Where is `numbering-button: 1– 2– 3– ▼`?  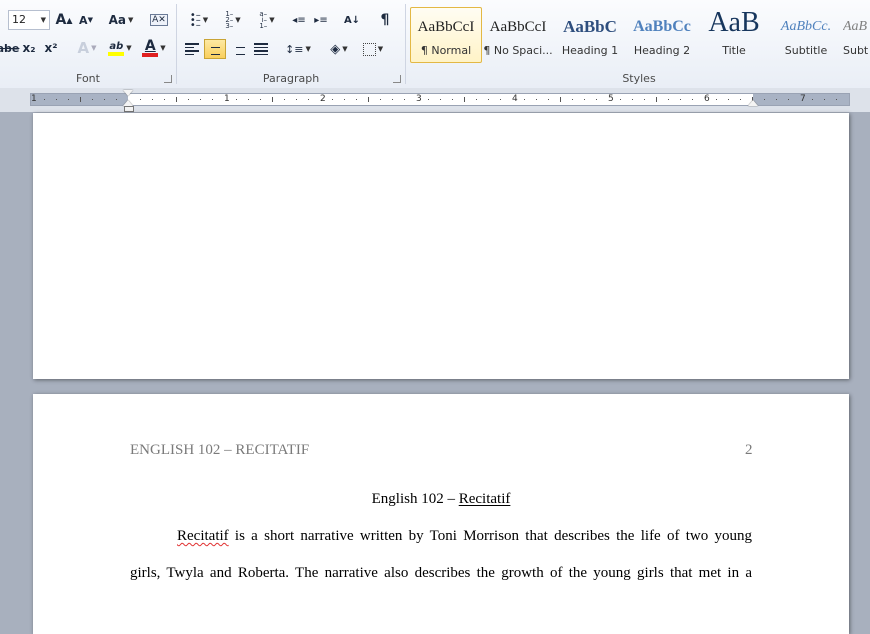 numbering-button: 1– 2– 3– ▼ is located at coordinates (233, 20).